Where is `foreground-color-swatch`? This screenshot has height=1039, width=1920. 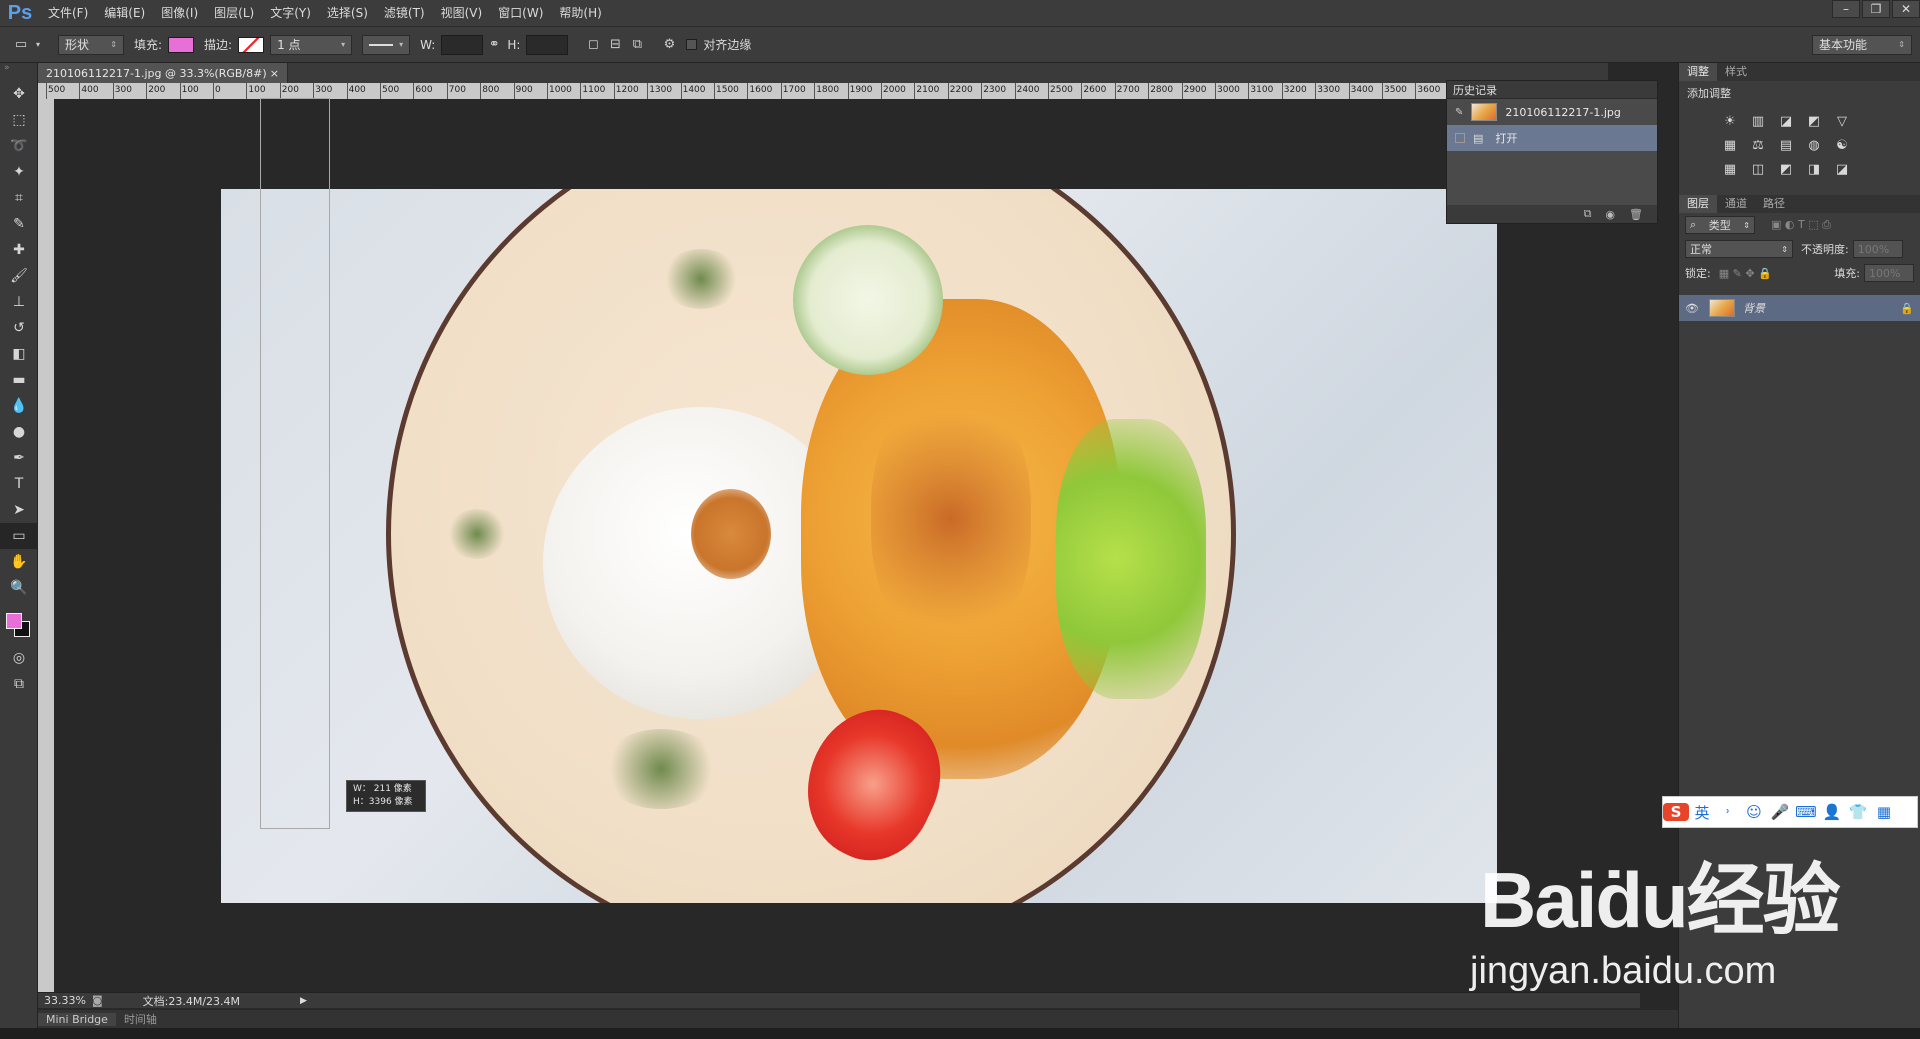 foreground-color-swatch is located at coordinates (14, 621).